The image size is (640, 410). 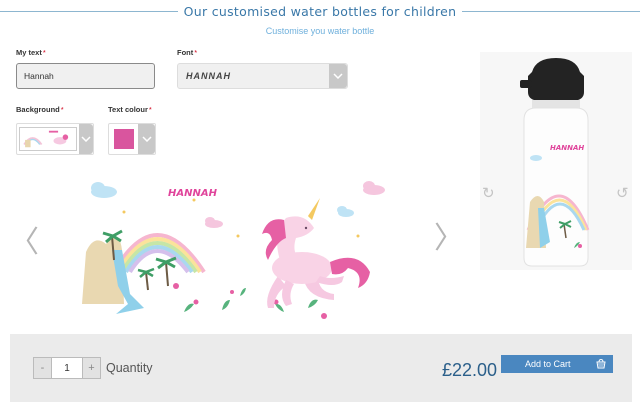 I want to click on my-text-label: My text*, so click(x=31, y=52).